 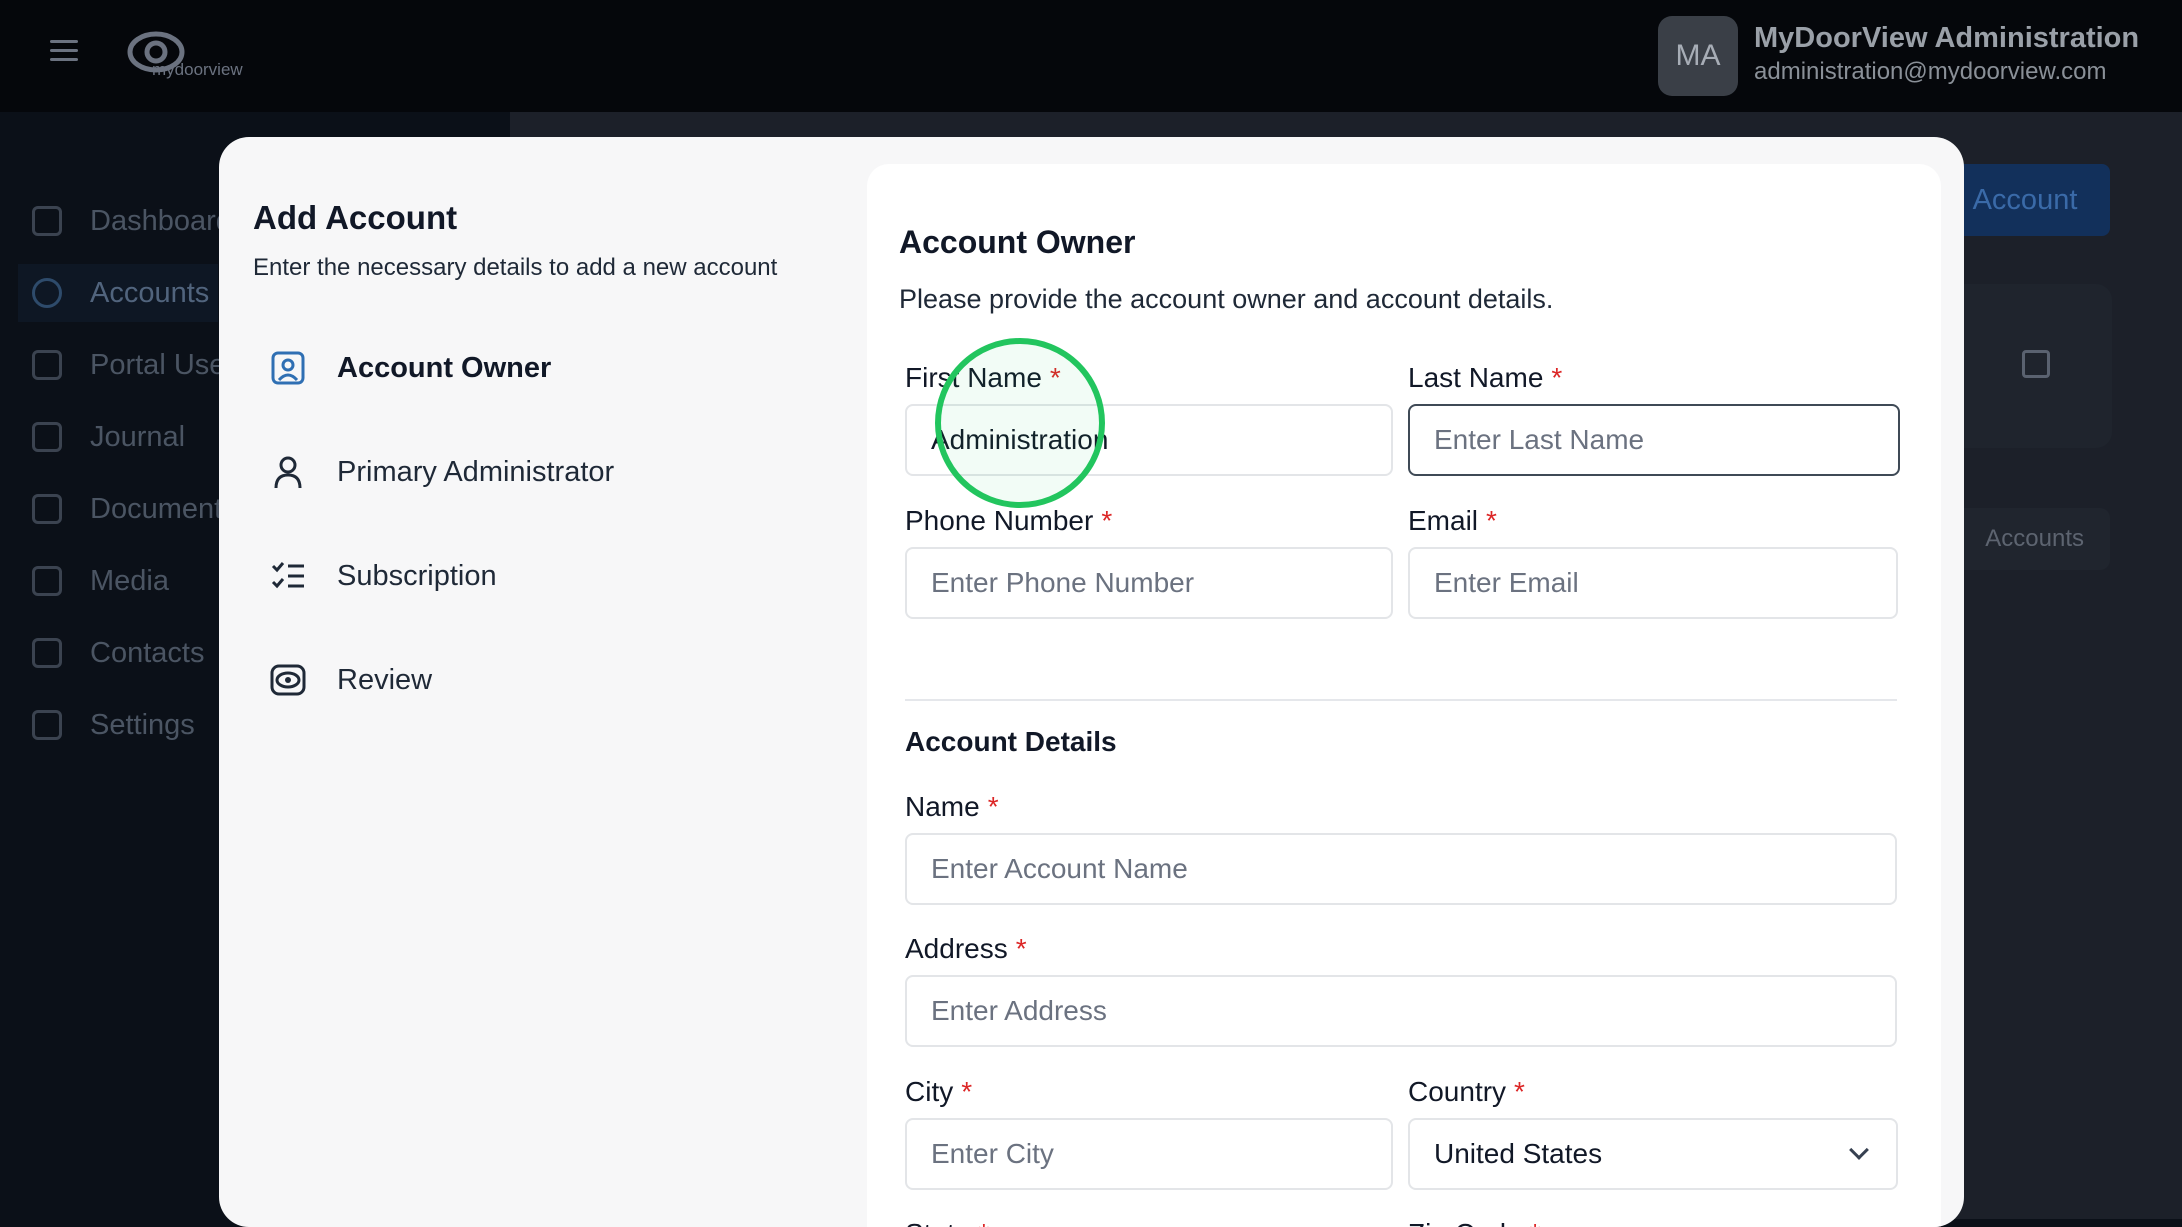 I want to click on sidebar-item-accounts: Accounts, so click(x=118, y=293).